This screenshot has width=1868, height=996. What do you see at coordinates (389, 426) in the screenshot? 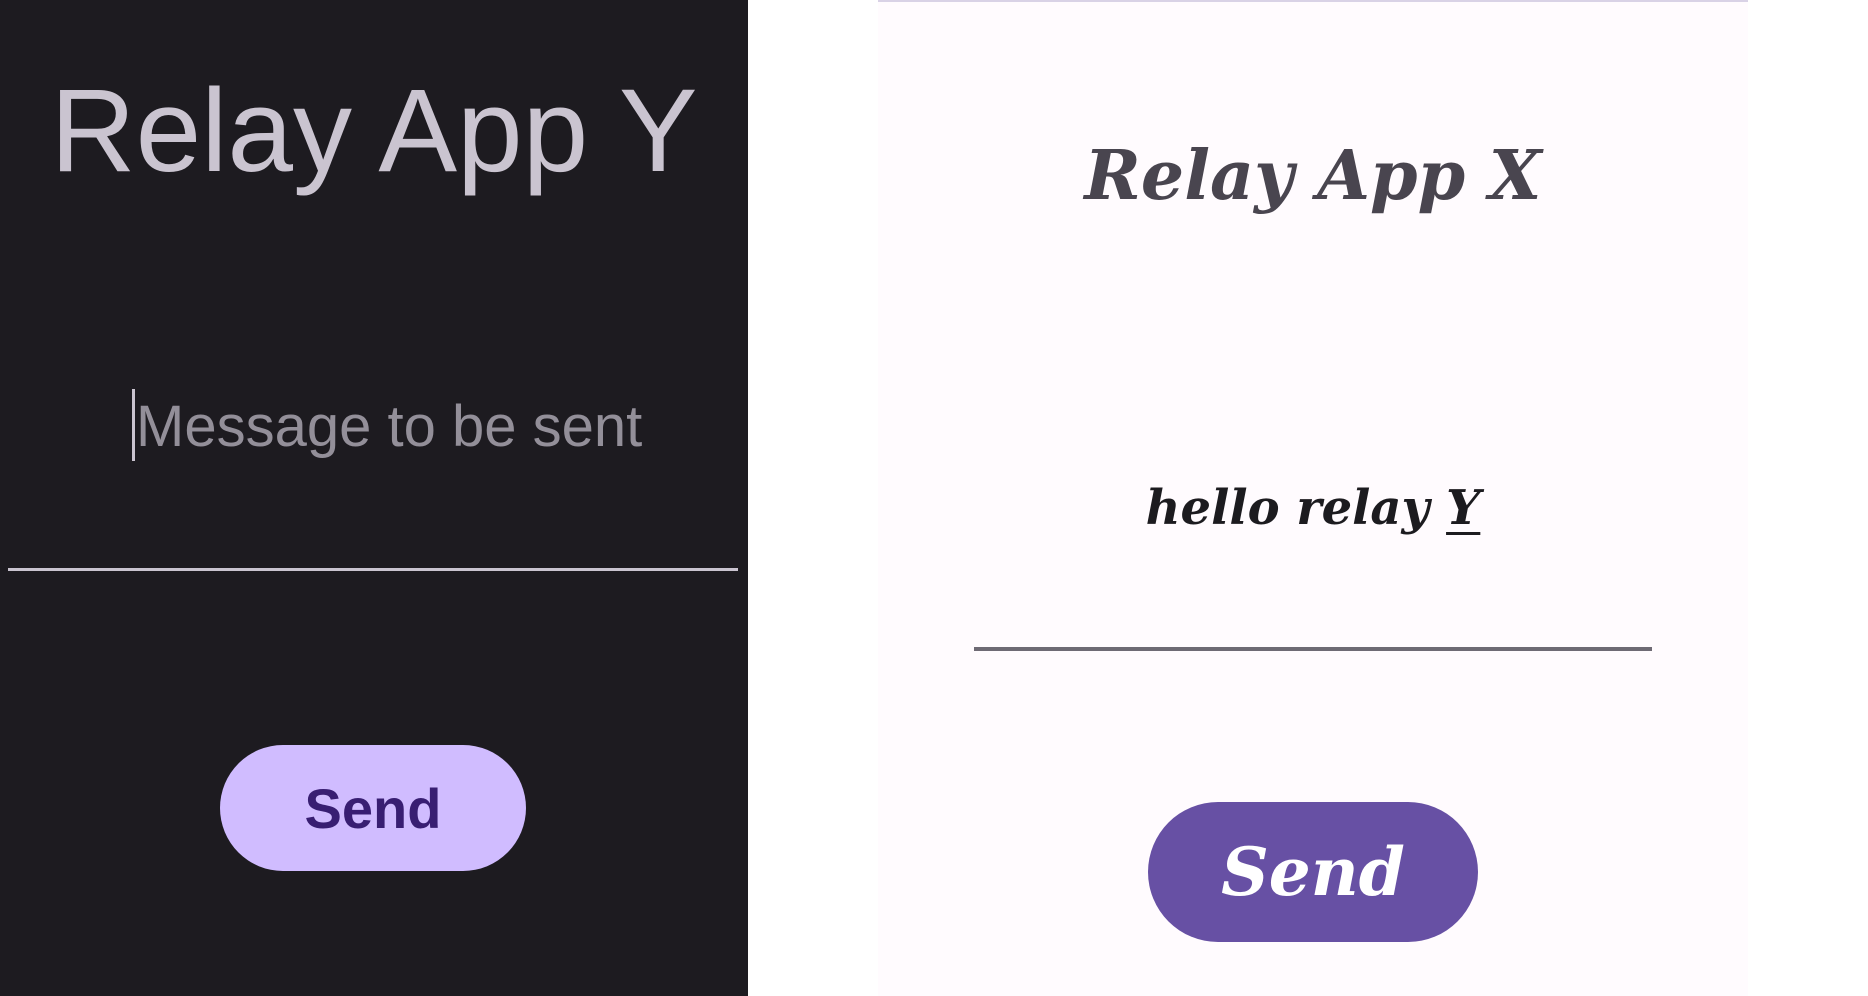
I see `message-placeholder: Message to be sent` at bounding box center [389, 426].